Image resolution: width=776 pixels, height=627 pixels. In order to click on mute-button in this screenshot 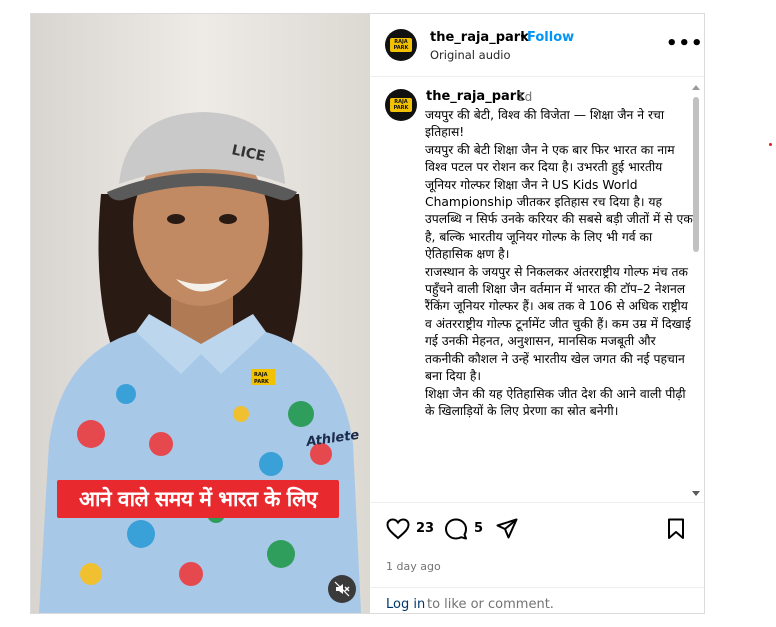, I will do `click(342, 589)`.